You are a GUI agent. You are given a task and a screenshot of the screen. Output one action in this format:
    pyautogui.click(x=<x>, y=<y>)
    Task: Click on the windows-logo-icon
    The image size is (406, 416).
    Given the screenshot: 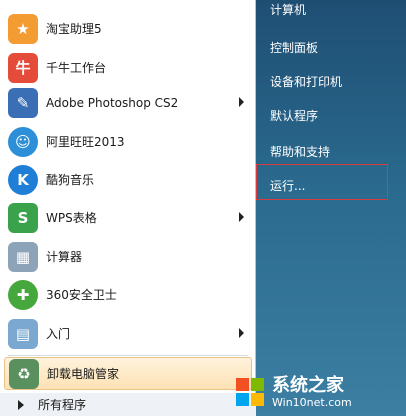 What is the action you would take?
    pyautogui.click(x=251, y=393)
    